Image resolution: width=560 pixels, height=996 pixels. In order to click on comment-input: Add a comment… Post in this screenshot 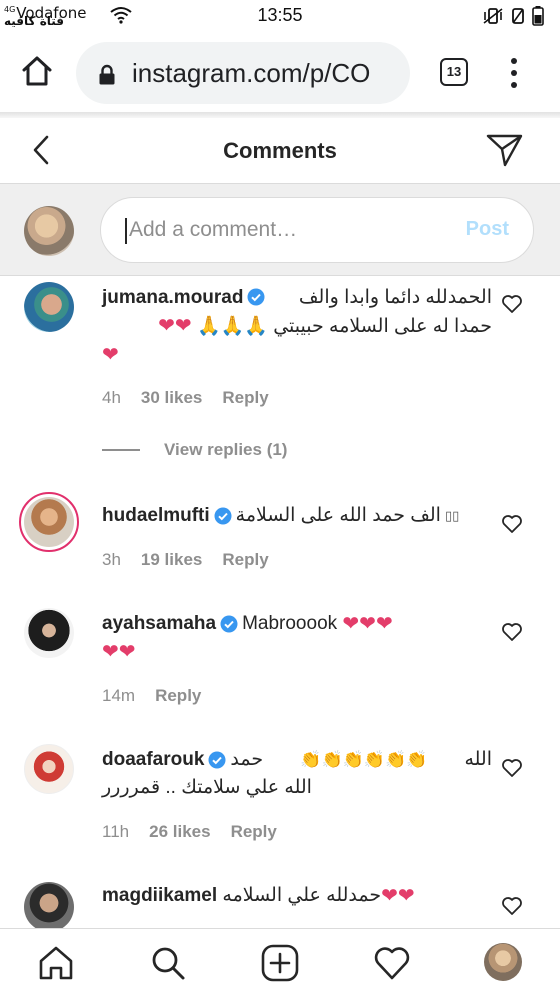, I will do `click(317, 230)`.